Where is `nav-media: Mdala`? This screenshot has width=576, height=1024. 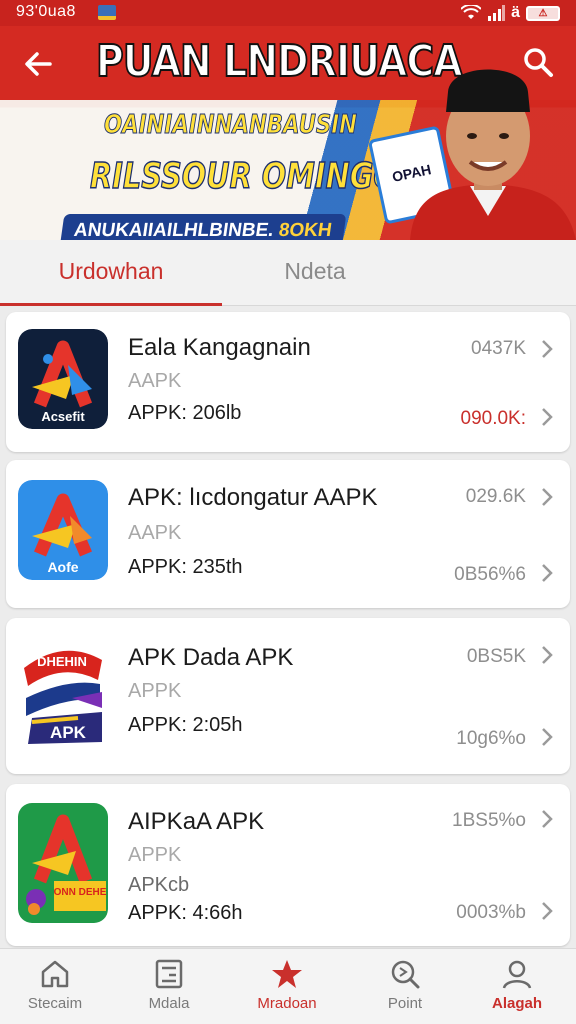
nav-media: Mdala is located at coordinates (169, 988).